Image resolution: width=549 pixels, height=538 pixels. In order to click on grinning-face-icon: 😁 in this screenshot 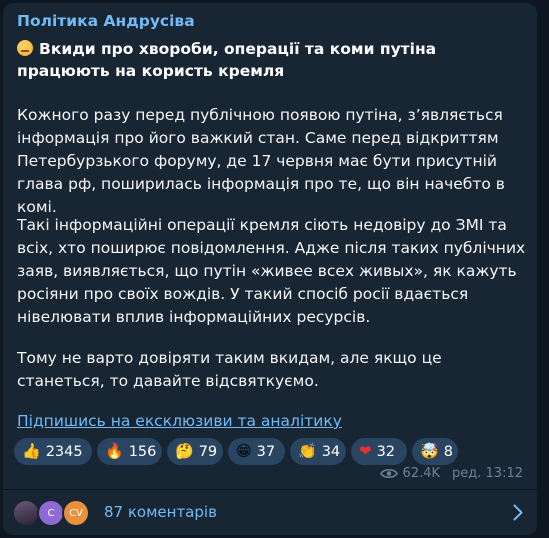, I will do `click(244, 451)`.